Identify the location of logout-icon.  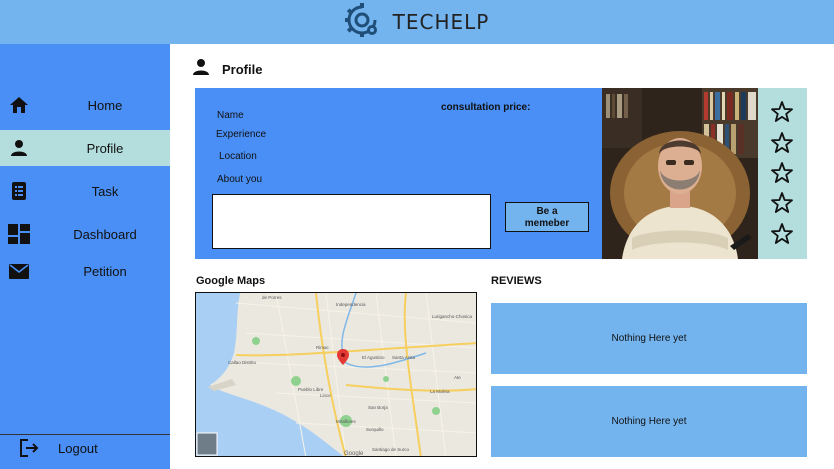
(29, 448).